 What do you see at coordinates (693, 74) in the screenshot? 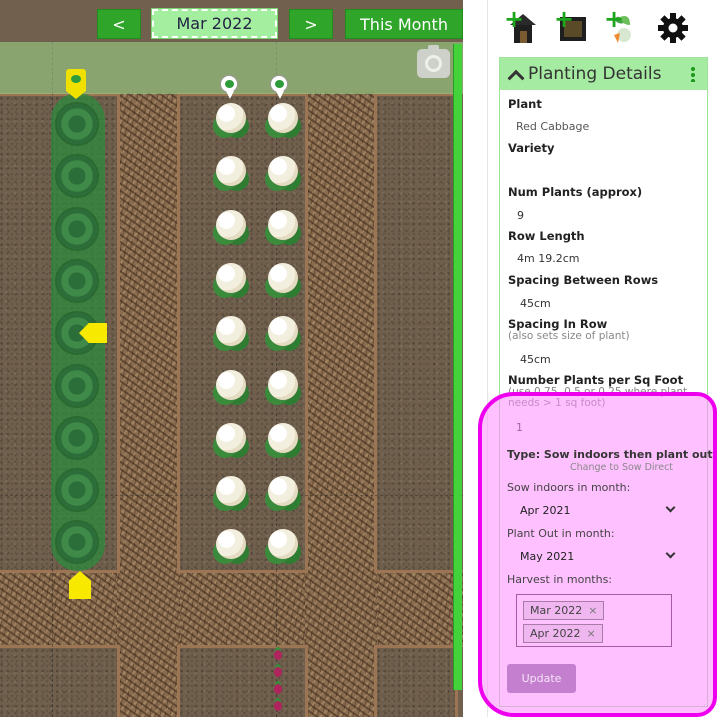
I see `more-menu-icon` at bounding box center [693, 74].